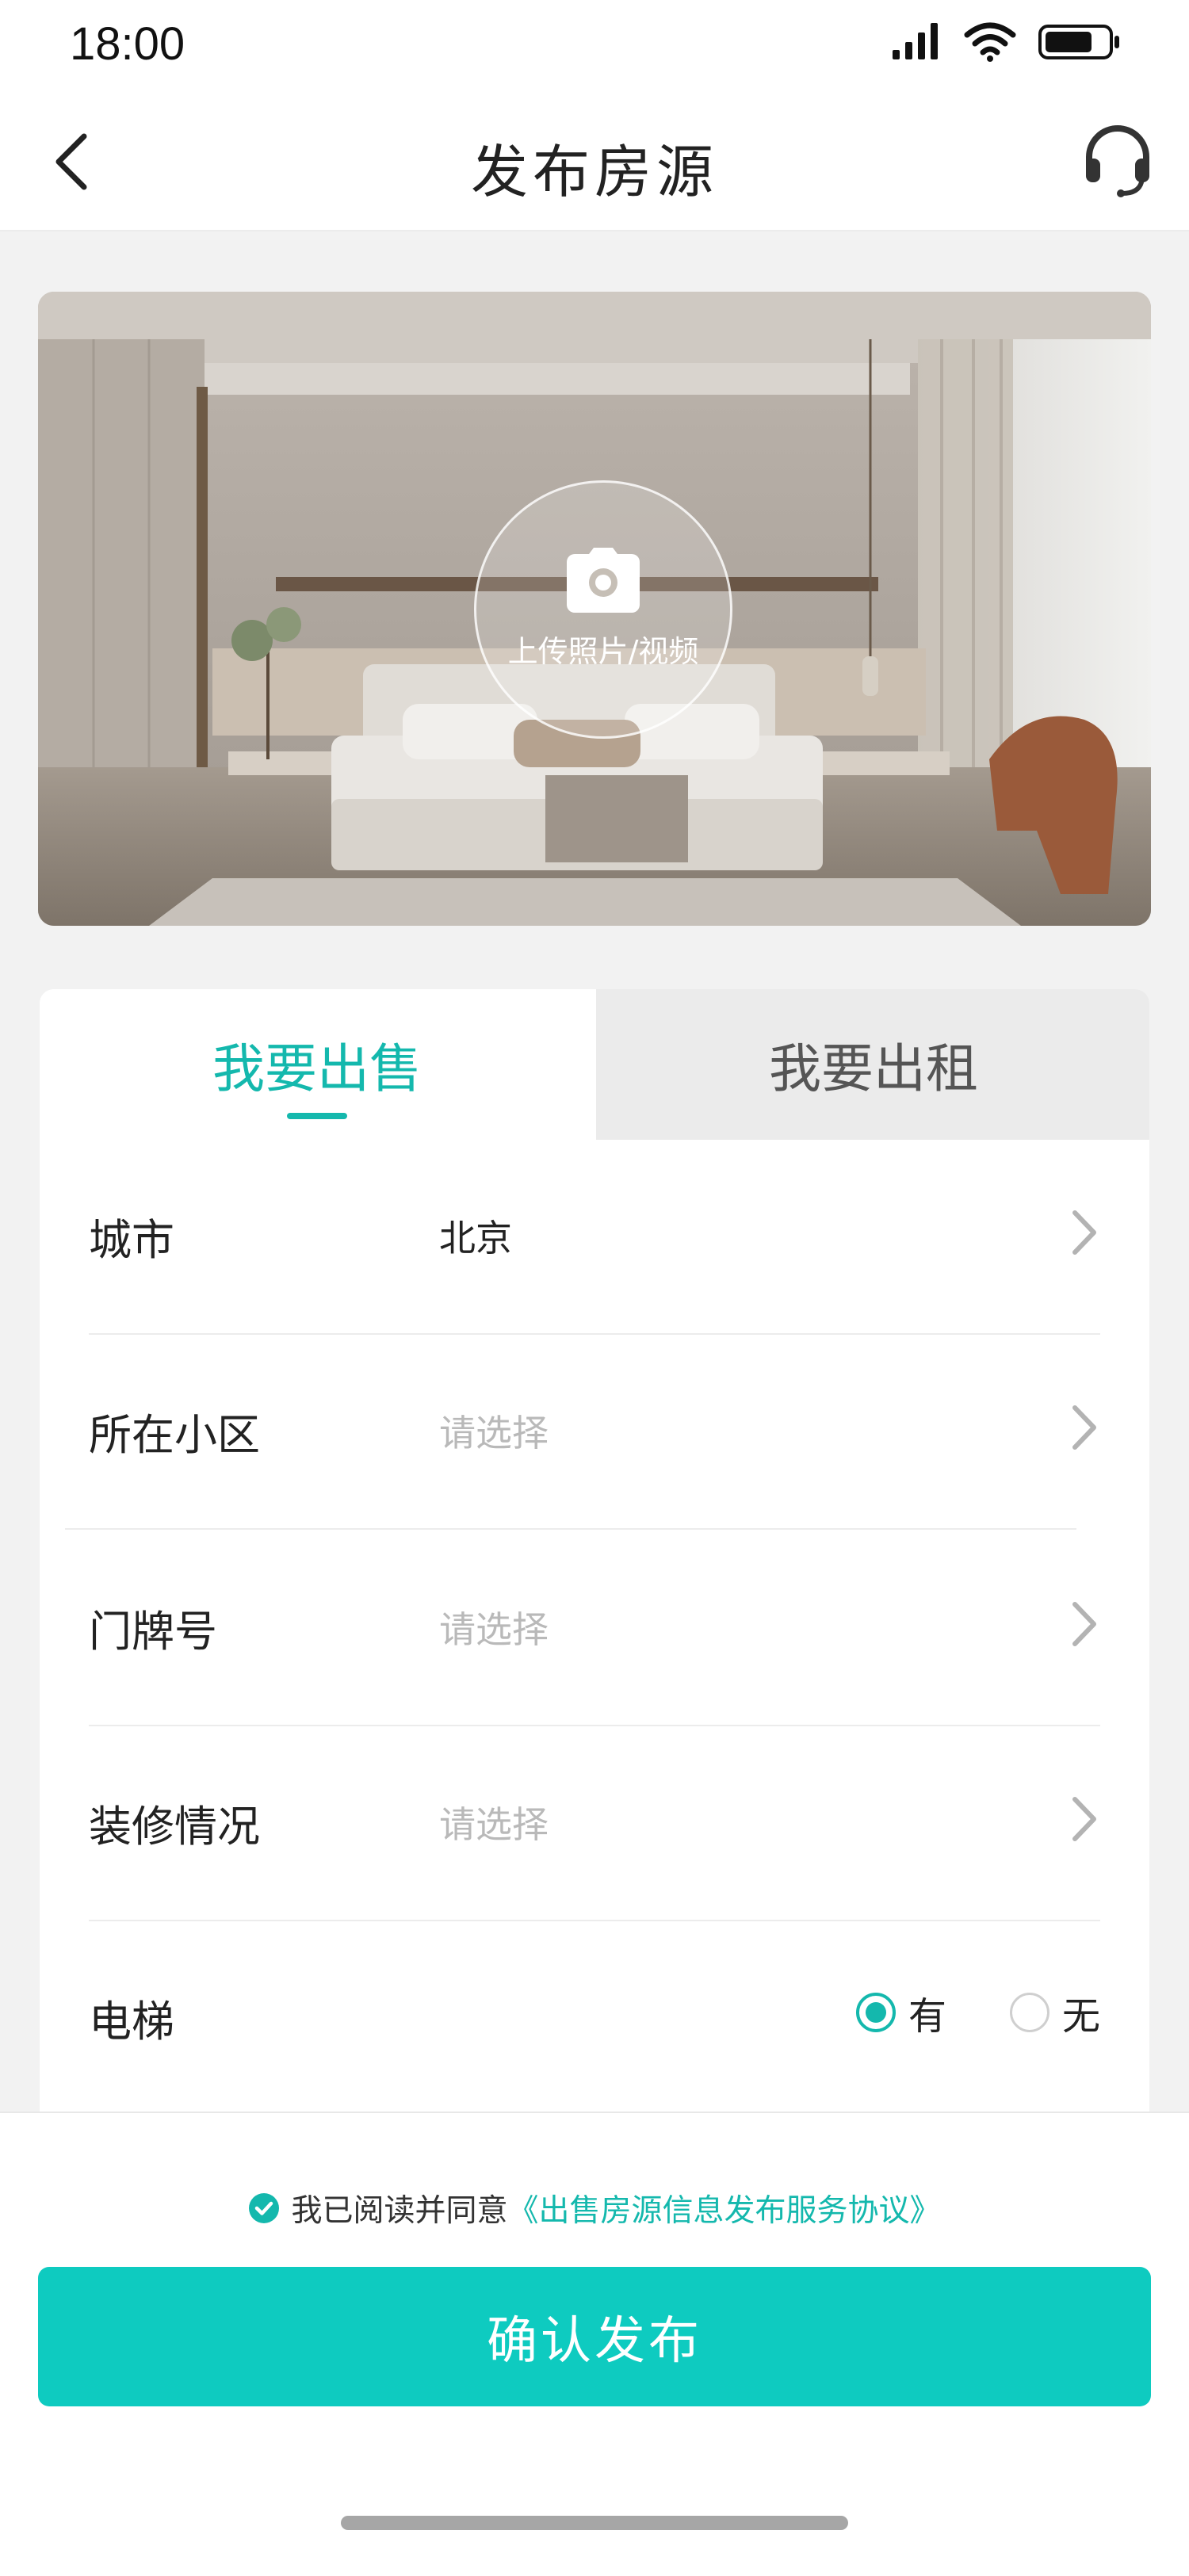  Describe the element at coordinates (317, 1068) in the screenshot. I see `tab-sell-label: 我要出售` at that location.